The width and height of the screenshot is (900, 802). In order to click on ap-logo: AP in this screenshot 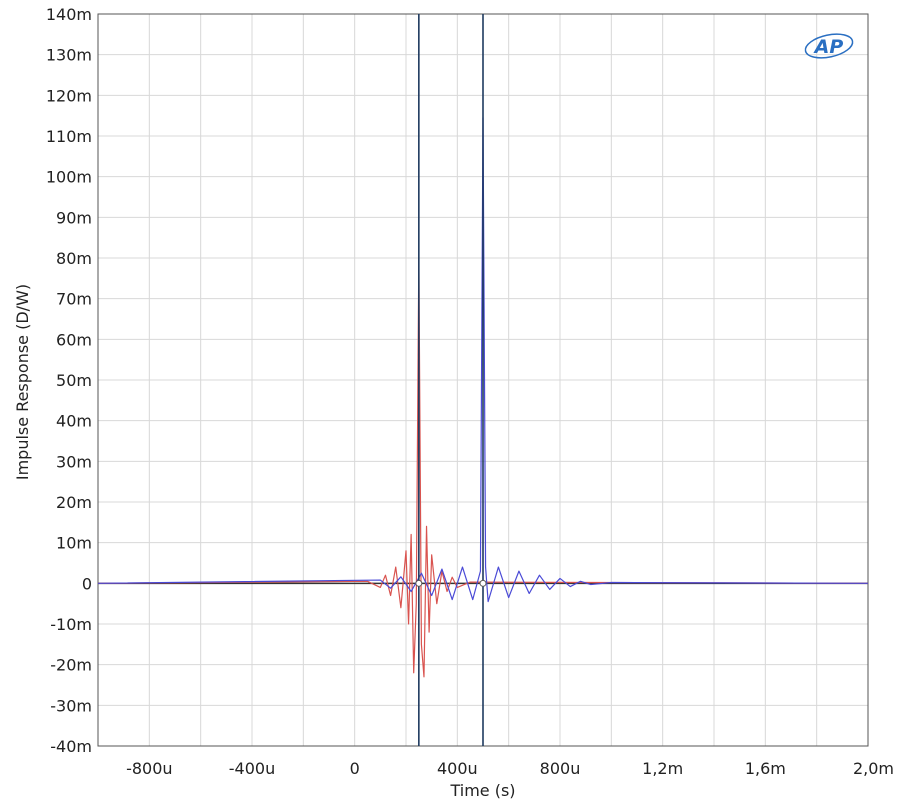, I will do `click(829, 46)`.